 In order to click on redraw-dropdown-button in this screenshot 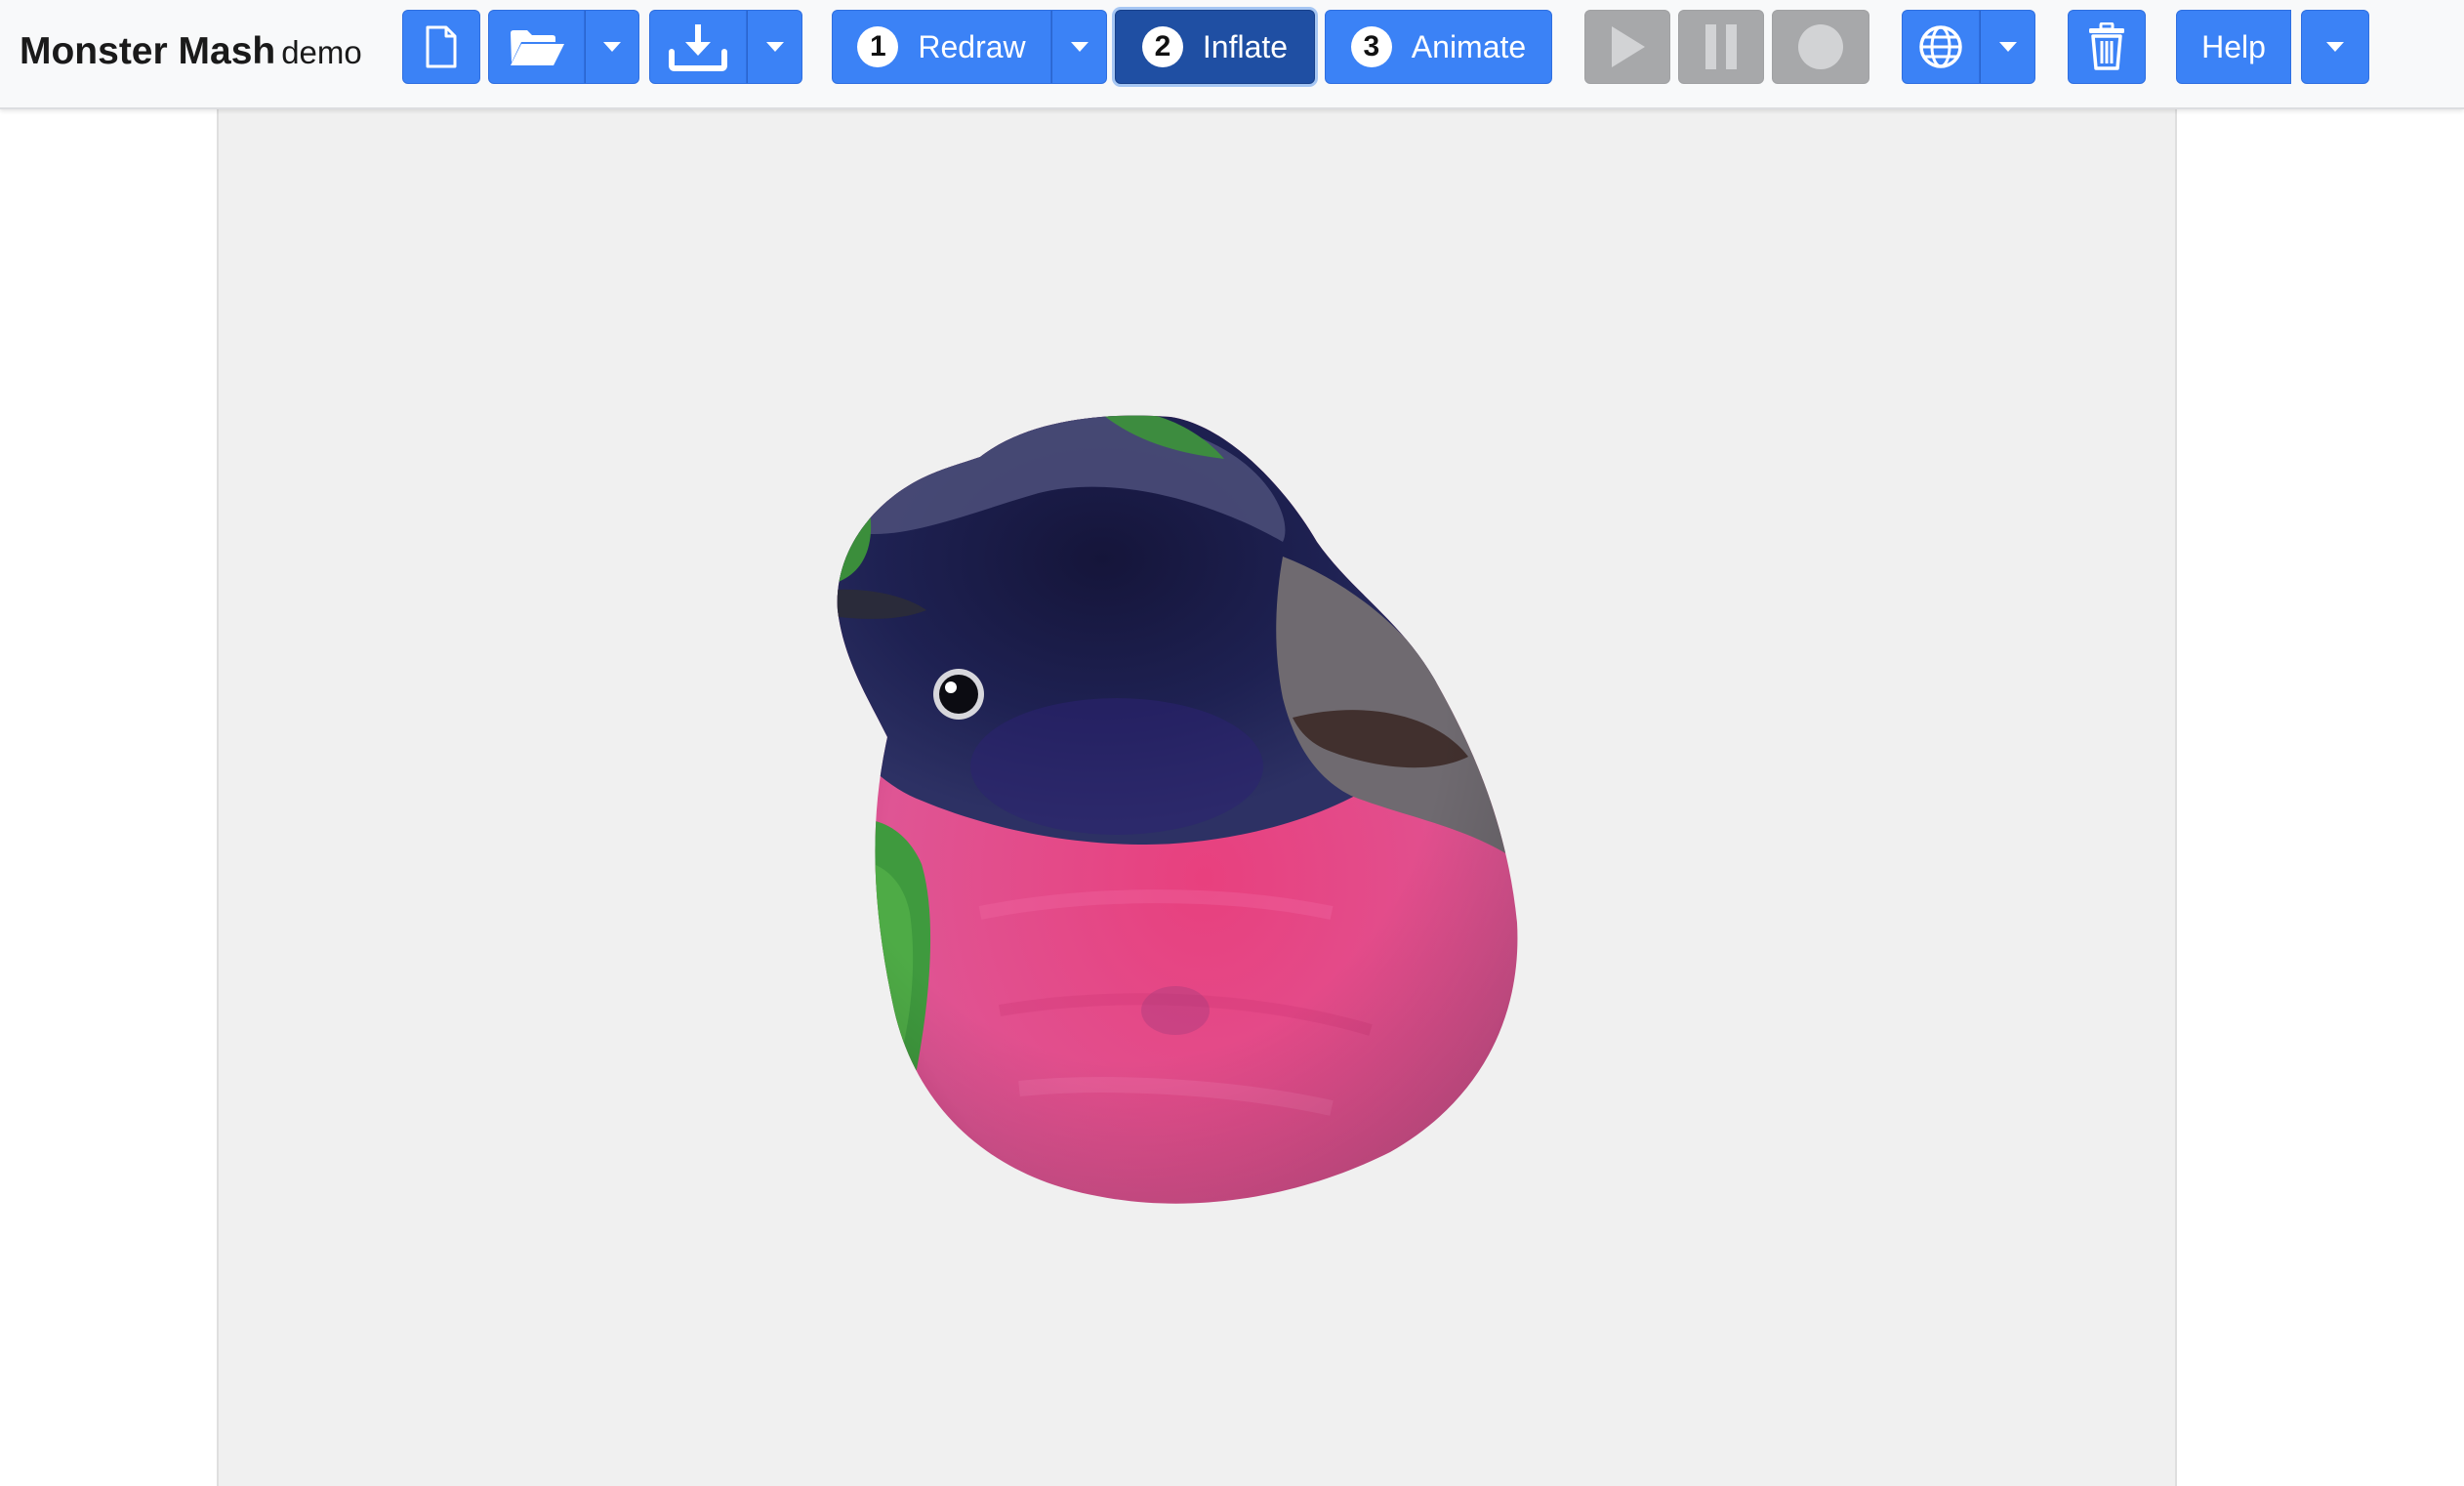, I will do `click(1079, 47)`.